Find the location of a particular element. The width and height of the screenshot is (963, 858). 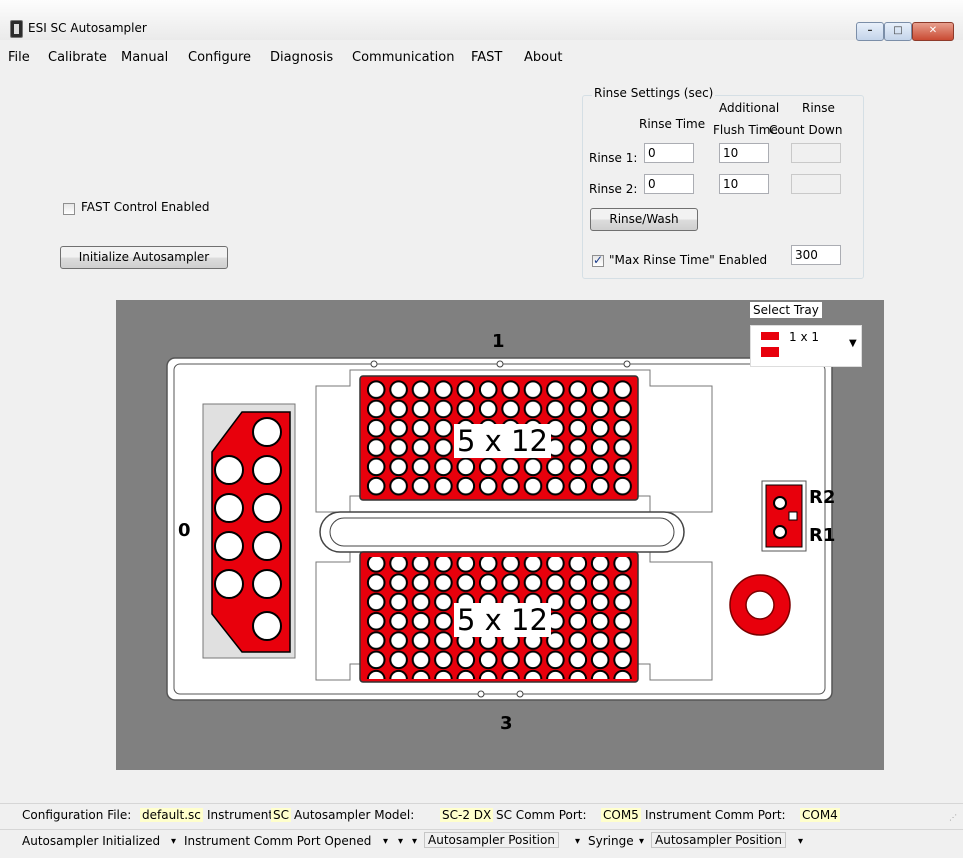

autosampler-model-value: SC-2 DX is located at coordinates (467, 815).